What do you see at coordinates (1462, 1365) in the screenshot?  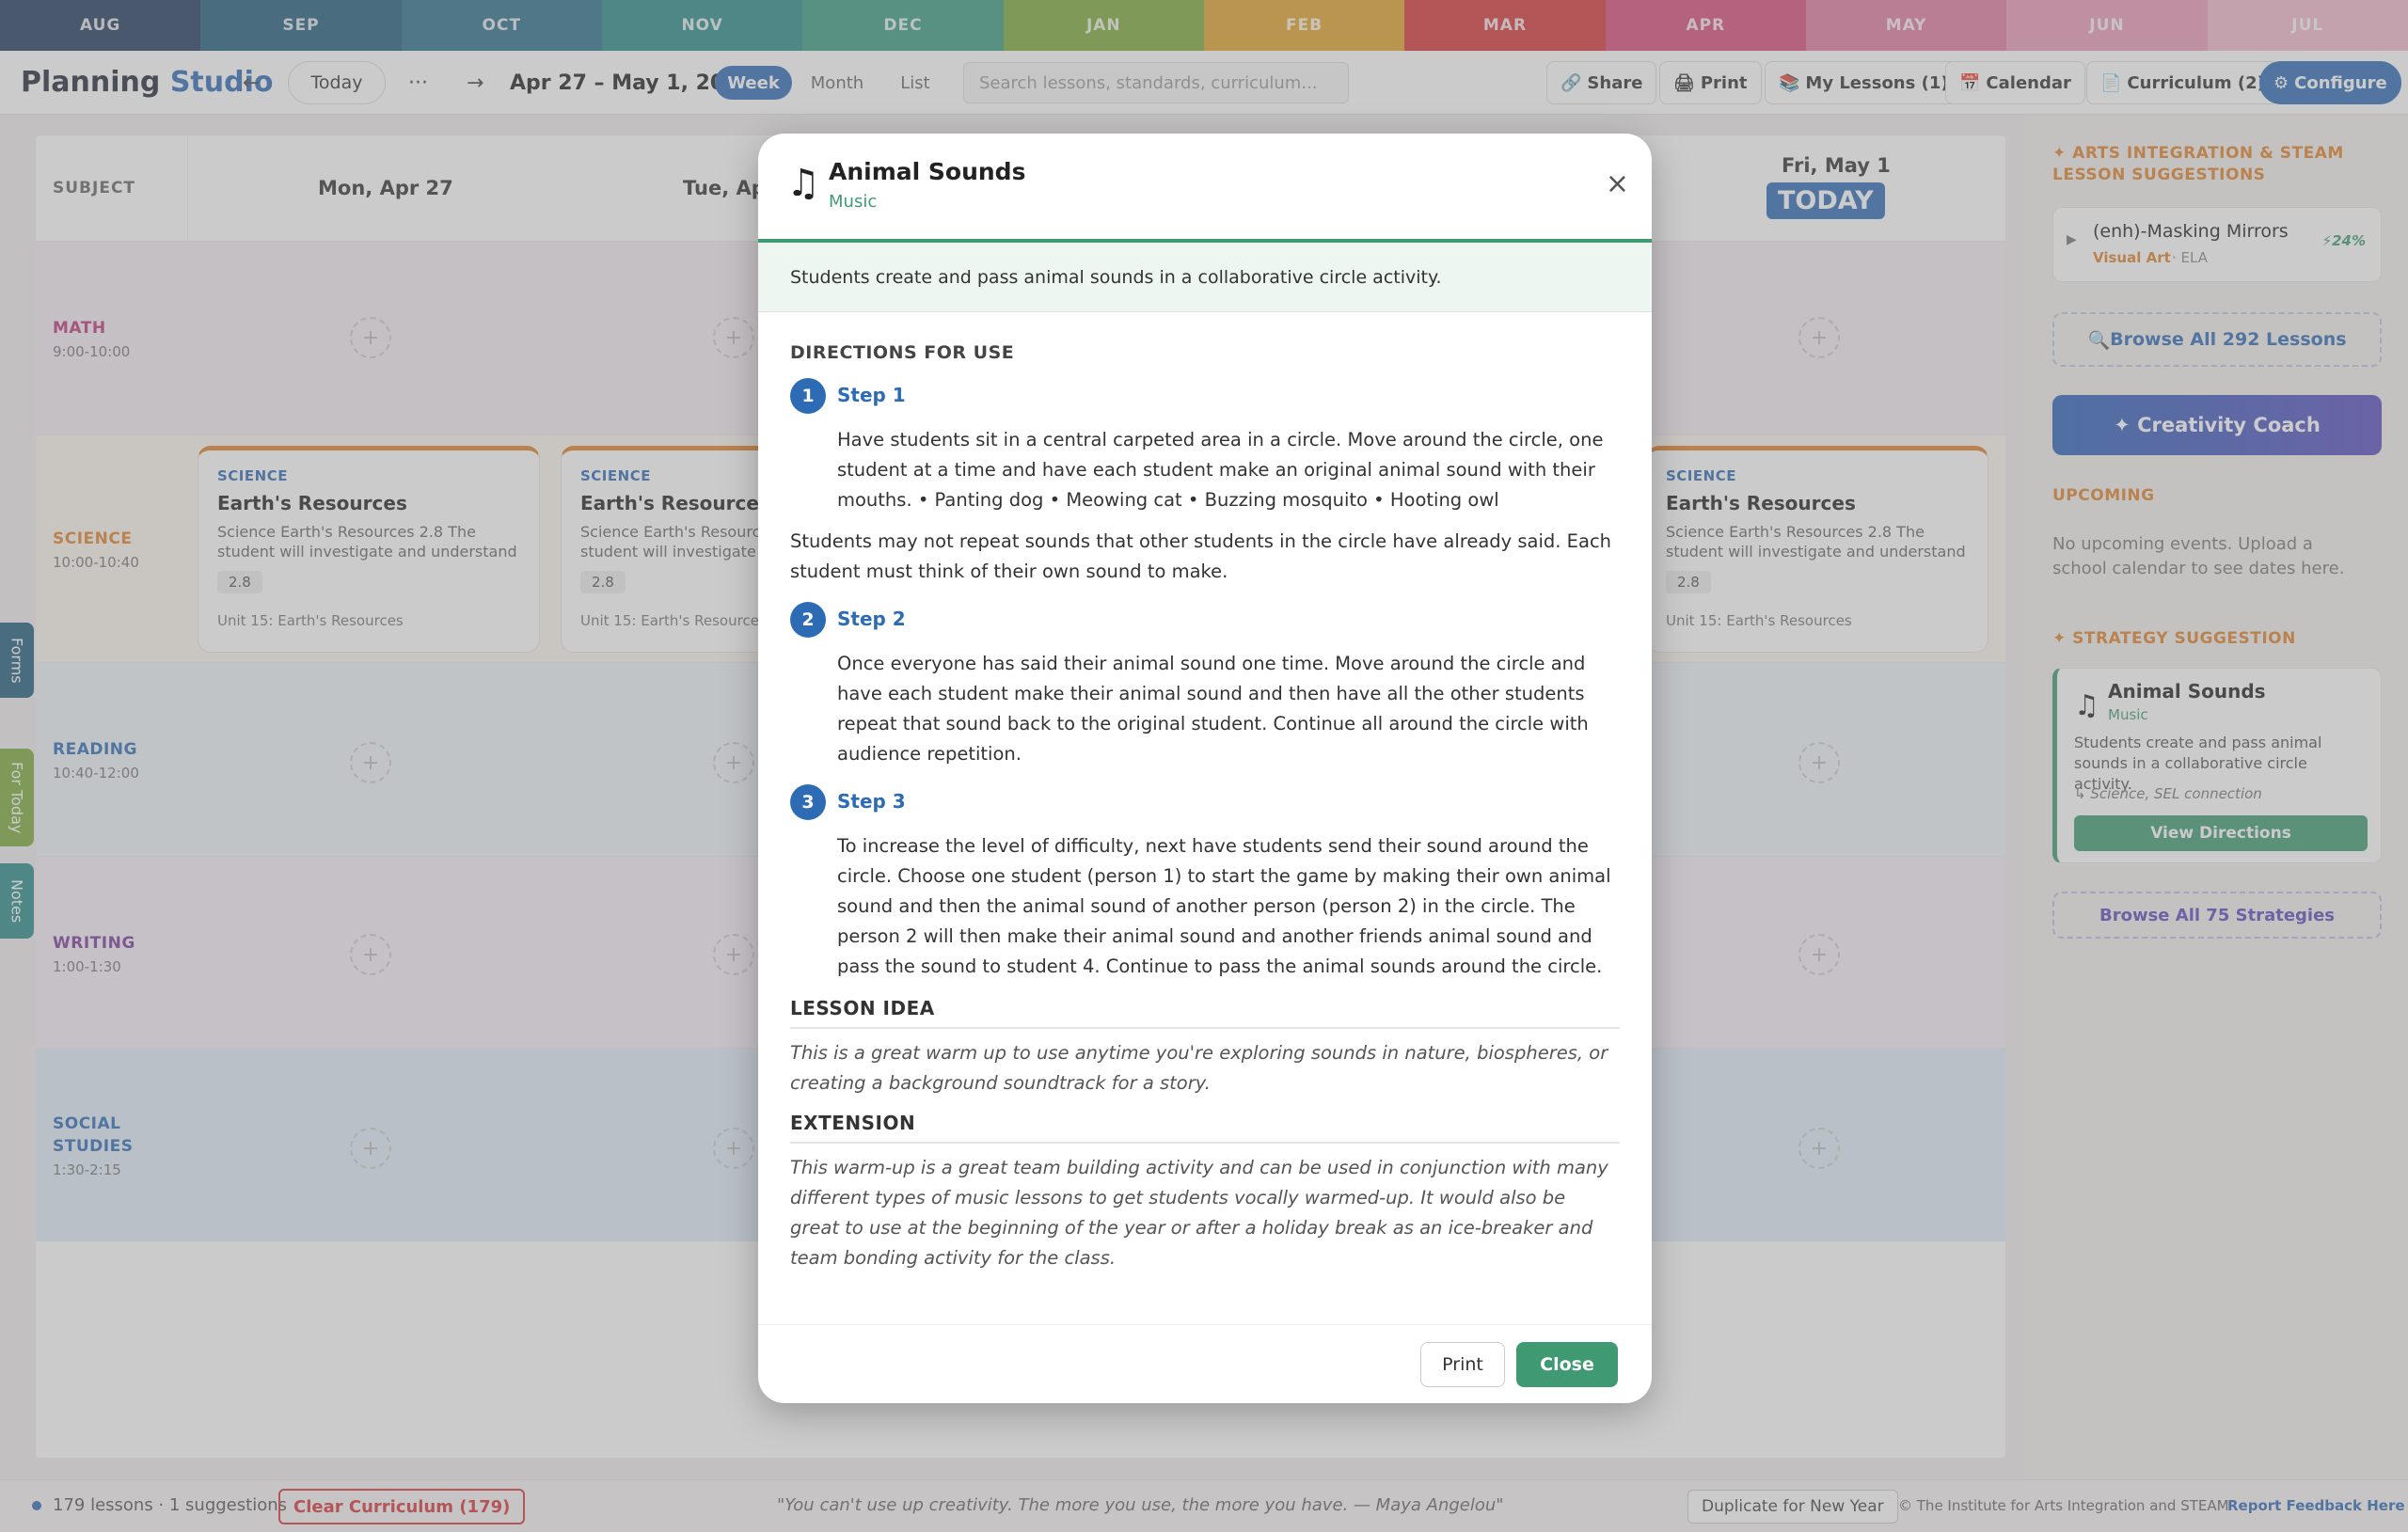 I see `modal-print-button: Print` at bounding box center [1462, 1365].